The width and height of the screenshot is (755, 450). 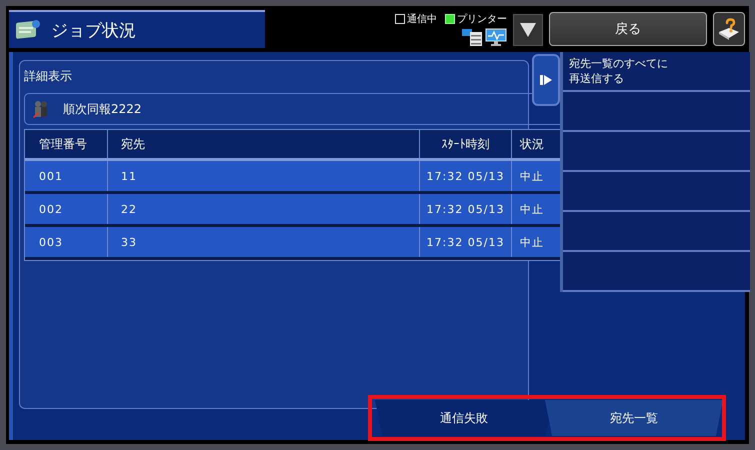 I want to click on table-cell: 11, so click(x=264, y=176).